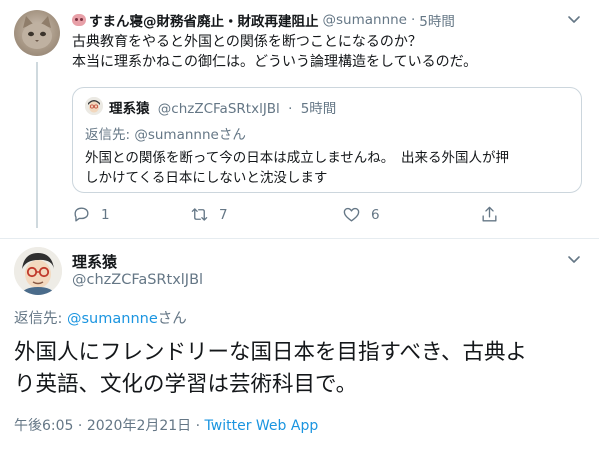 Image resolution: width=599 pixels, height=452 pixels. What do you see at coordinates (139, 426) in the screenshot?
I see `tweet-date: 2020年2月21日` at bounding box center [139, 426].